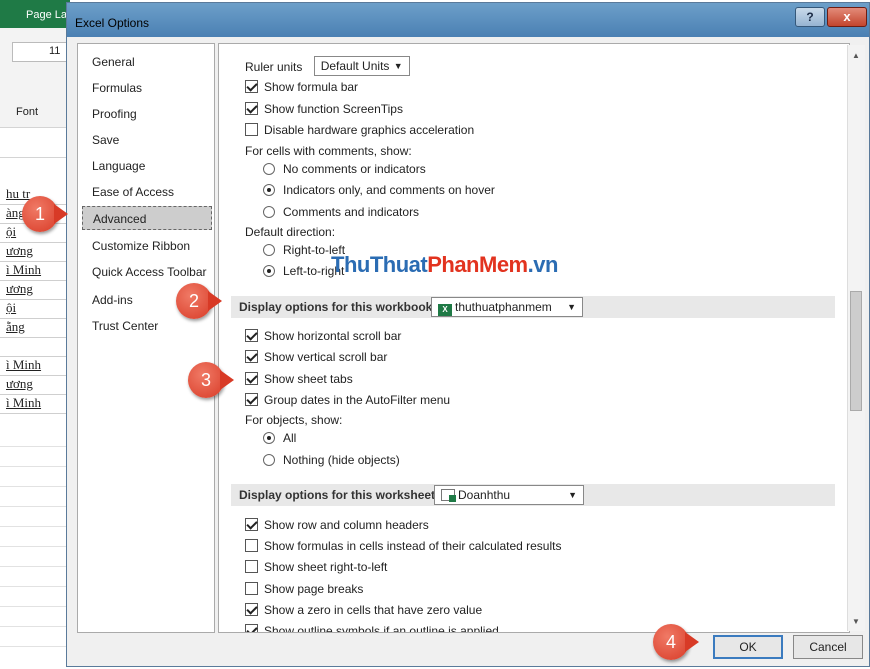  I want to click on show-hscroll-row: Show horizontal scroll bar, so click(323, 336).